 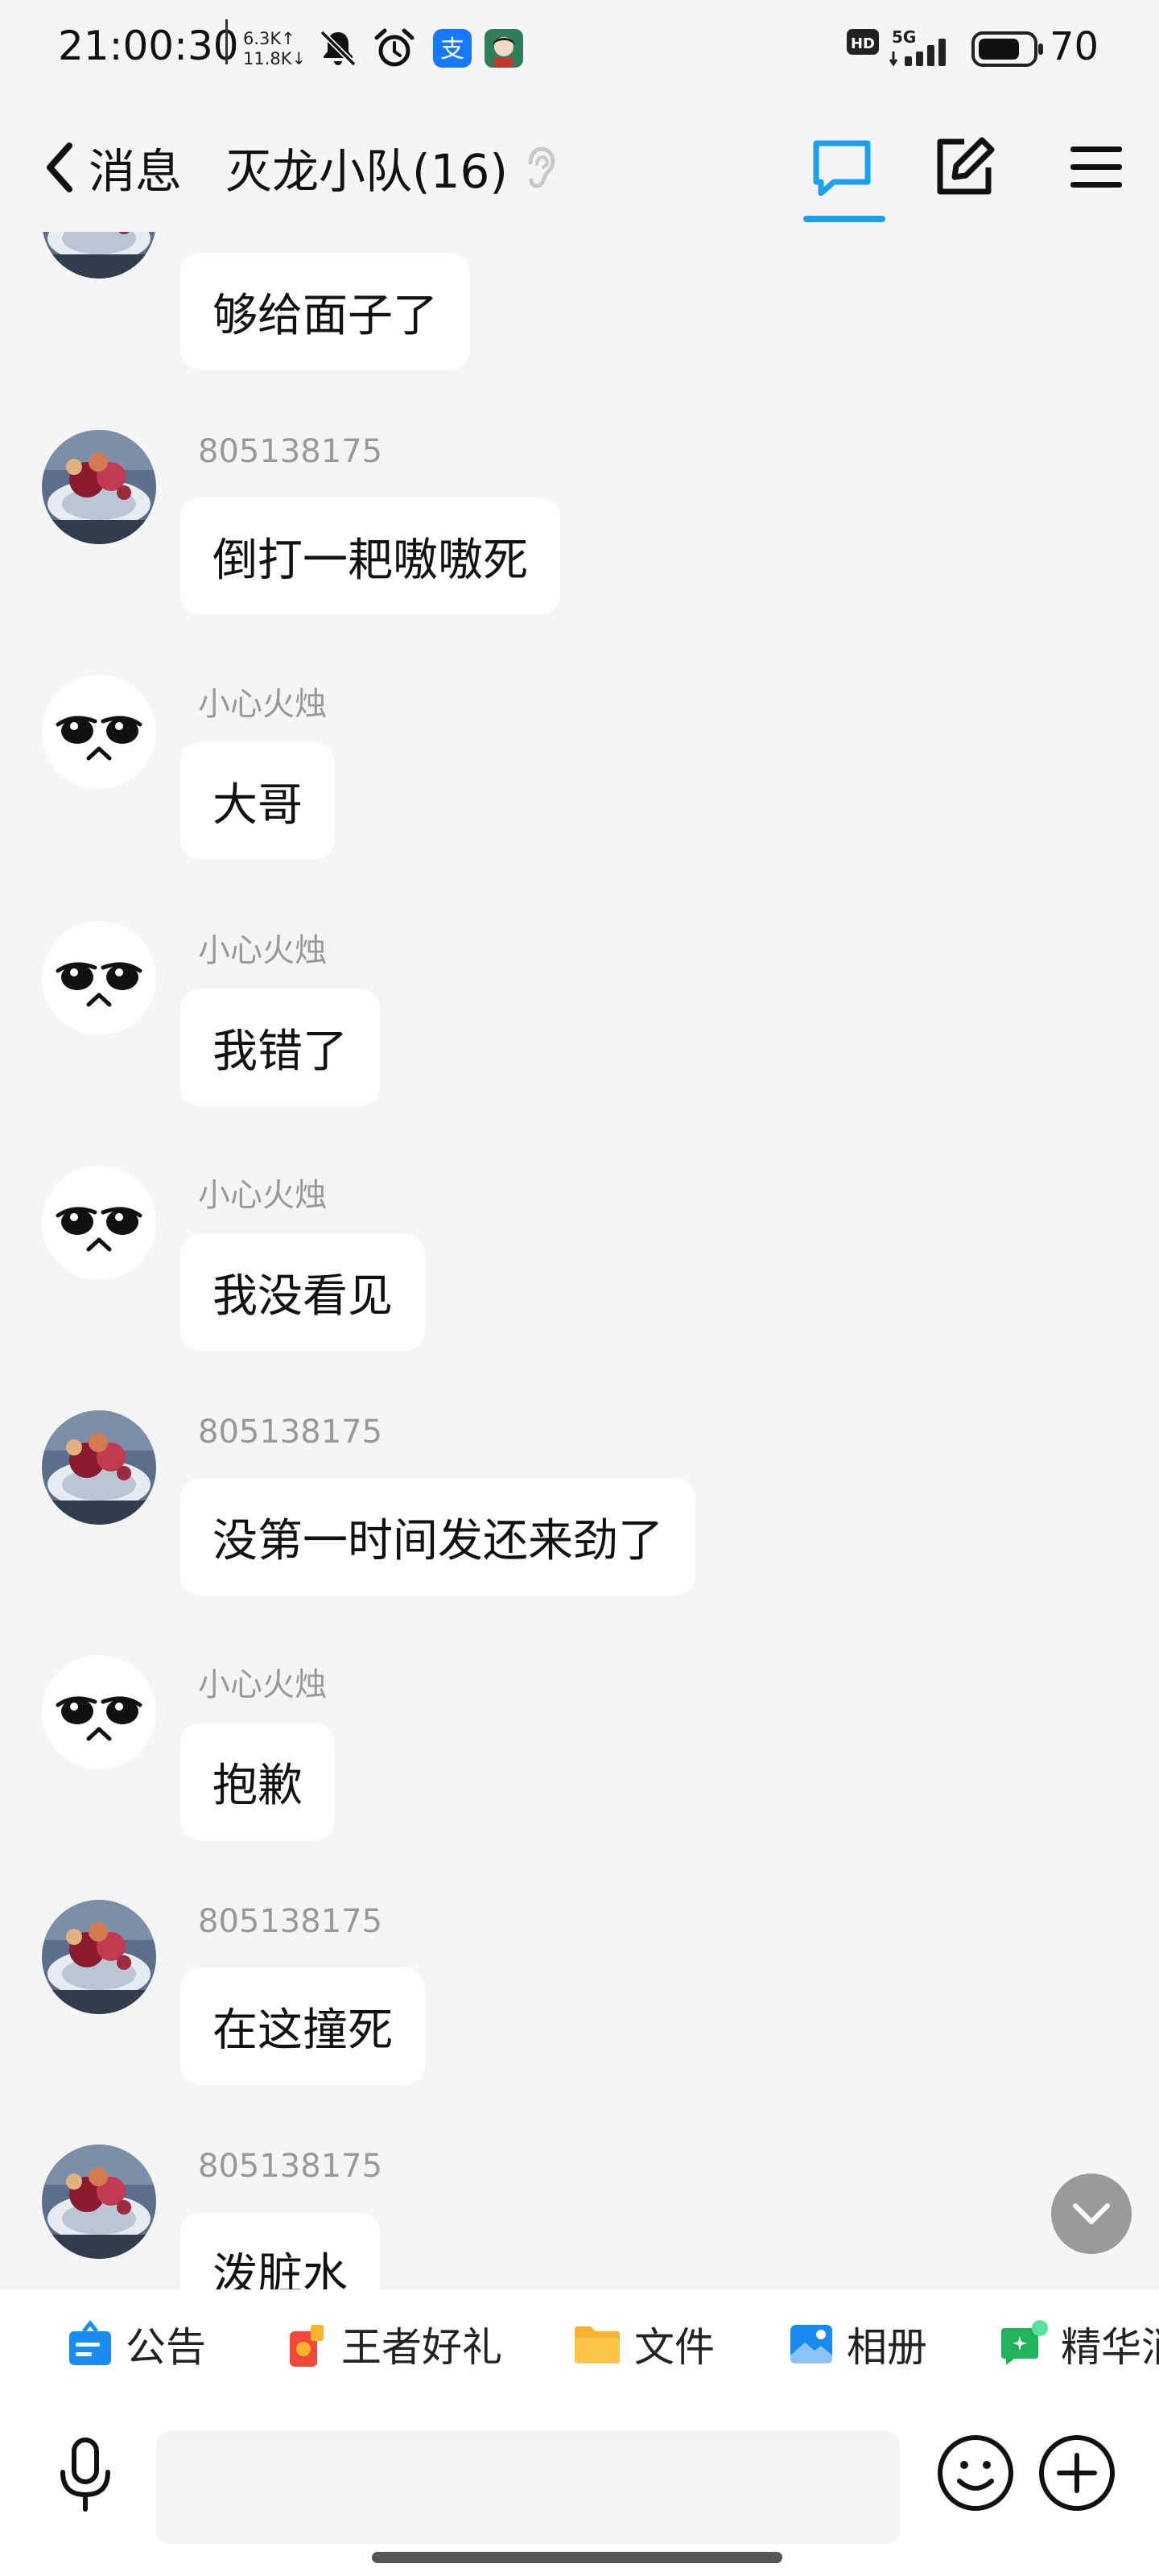 I want to click on message-bubble: 在这撞死, so click(x=302, y=2026).